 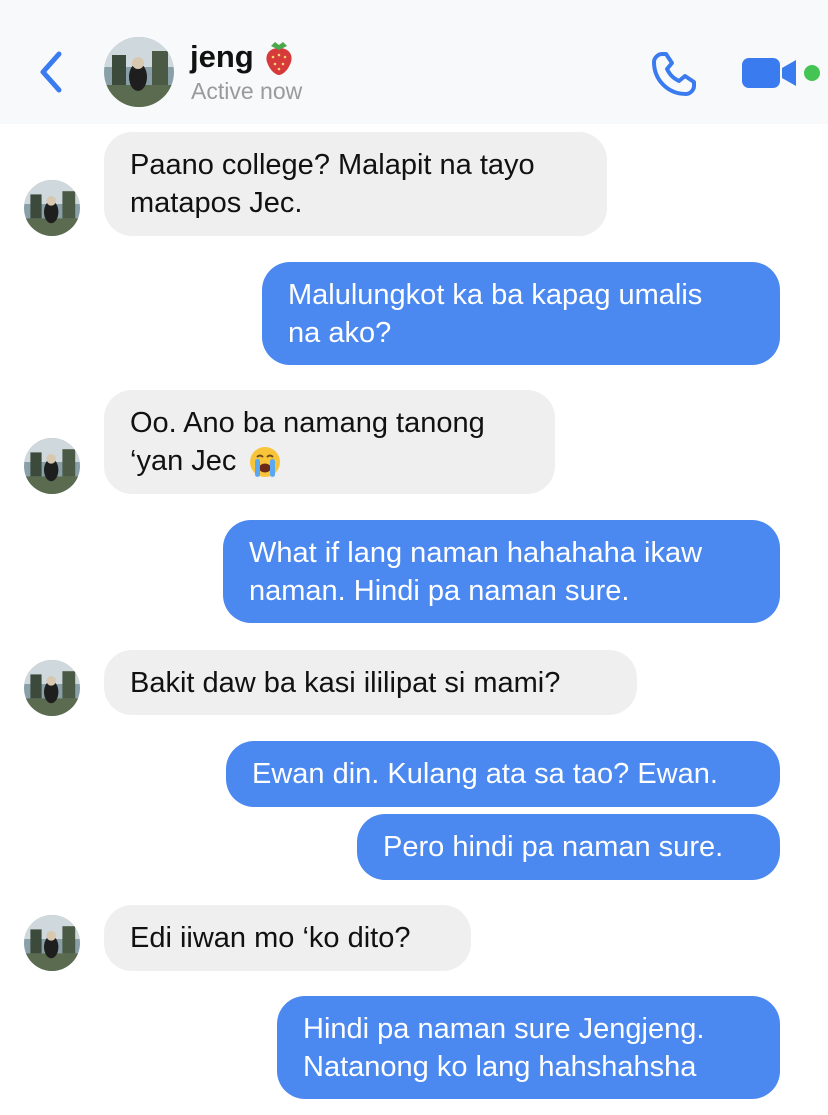 I want to click on message-line: Edi iiwan mo ‘ko dito?, so click(x=270, y=938).